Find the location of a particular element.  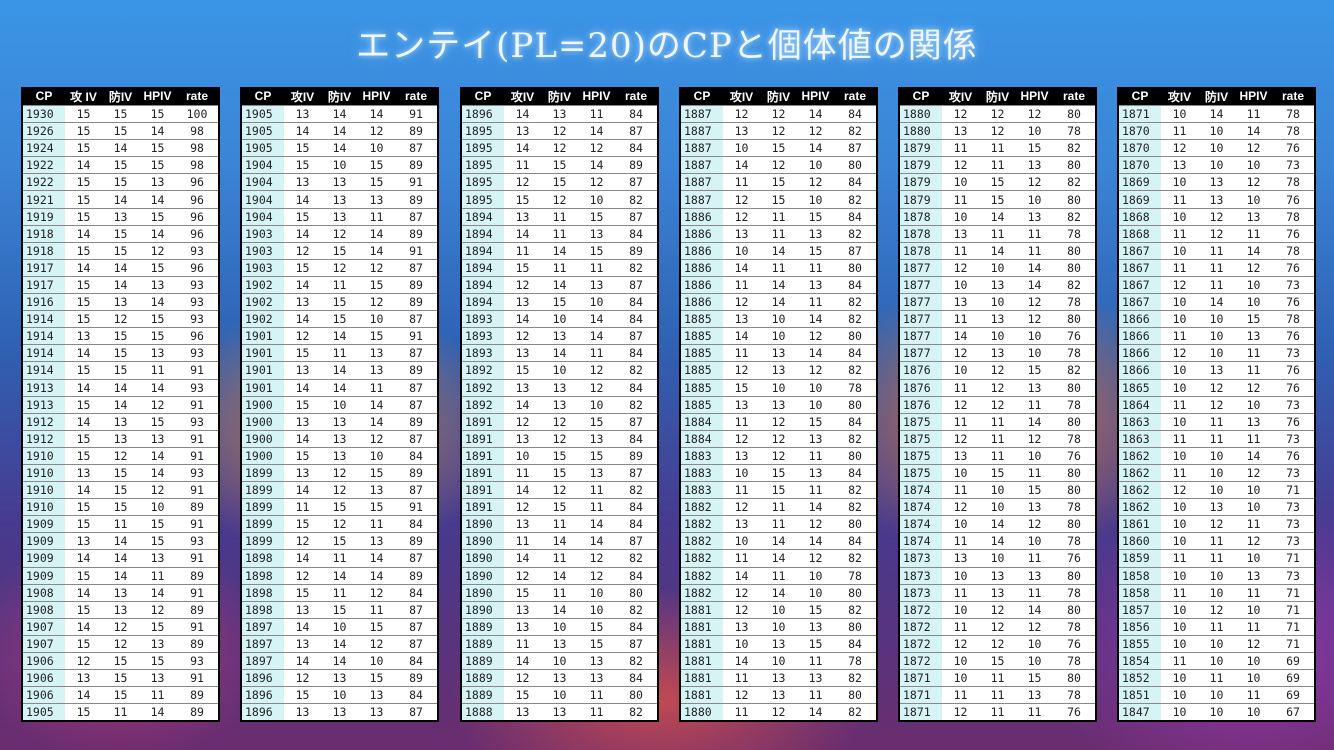

table-cell: 1899 is located at coordinates (263, 541).